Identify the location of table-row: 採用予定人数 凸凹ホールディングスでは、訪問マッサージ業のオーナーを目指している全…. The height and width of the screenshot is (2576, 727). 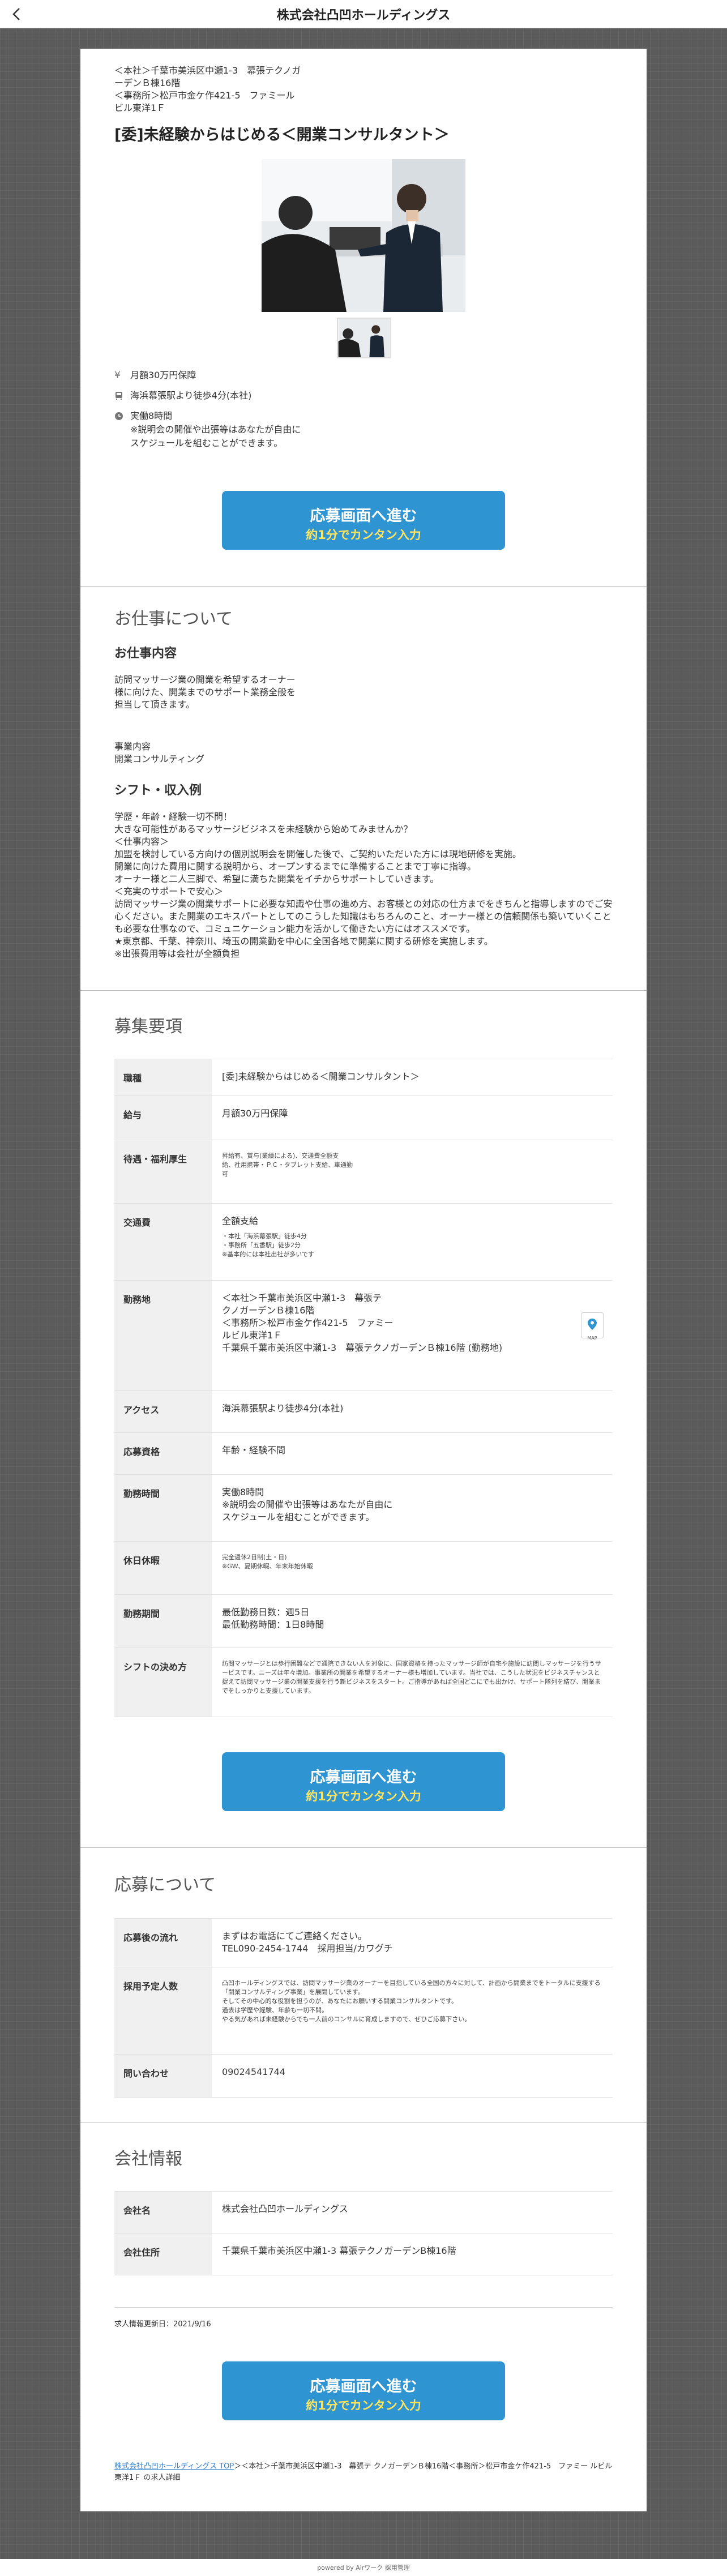
(363, 2011).